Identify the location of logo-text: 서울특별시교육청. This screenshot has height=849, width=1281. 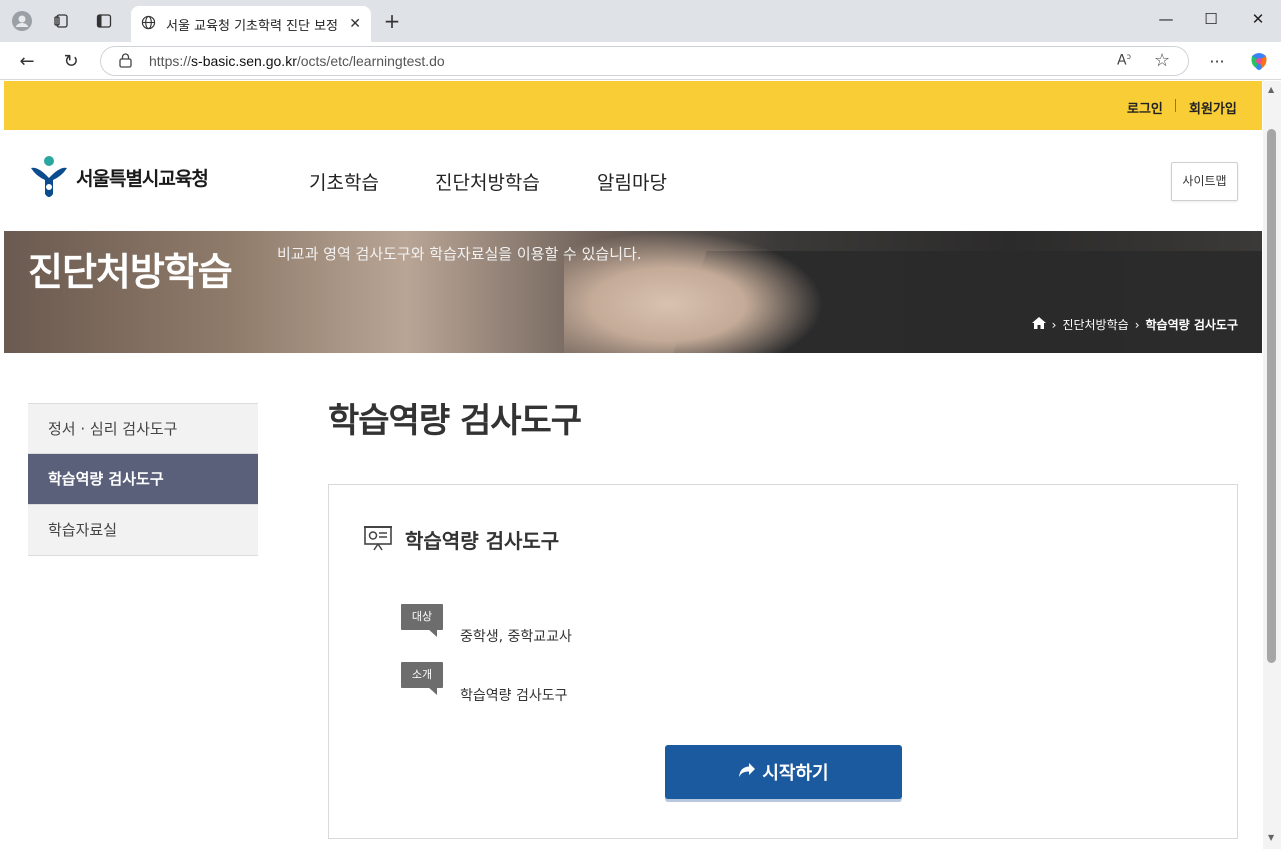
(142, 178).